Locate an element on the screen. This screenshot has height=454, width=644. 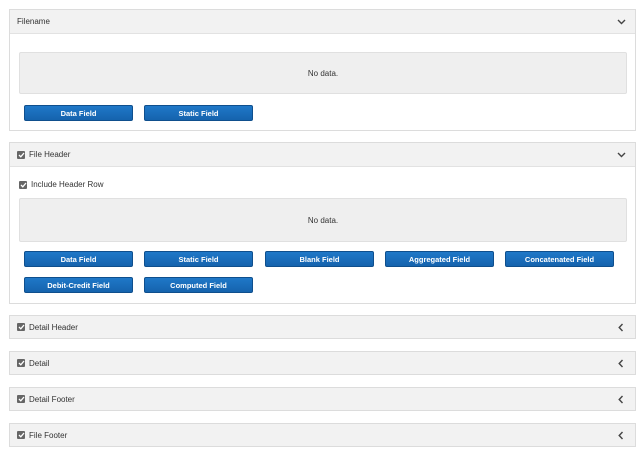
detail-footer-panel: Detail Footer is located at coordinates (322, 399).